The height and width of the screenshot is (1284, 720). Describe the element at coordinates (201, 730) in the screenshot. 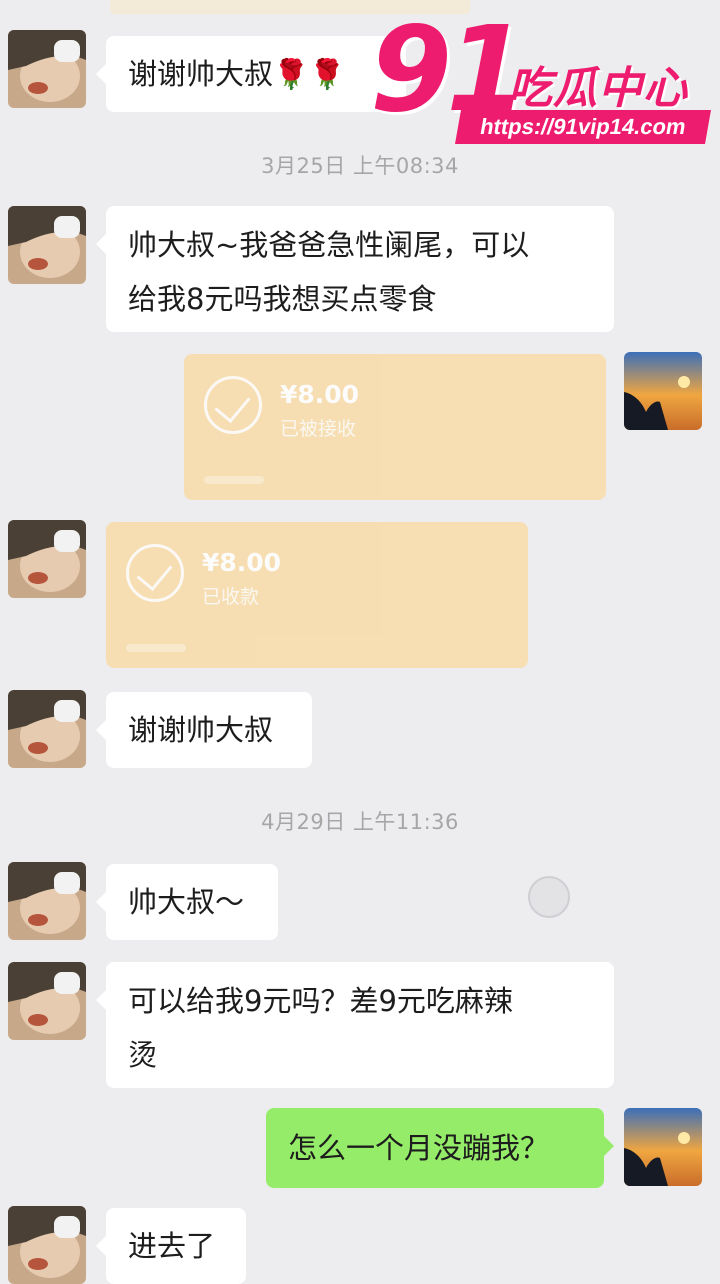

I see `message-text: 谢谢帅大叔` at that location.